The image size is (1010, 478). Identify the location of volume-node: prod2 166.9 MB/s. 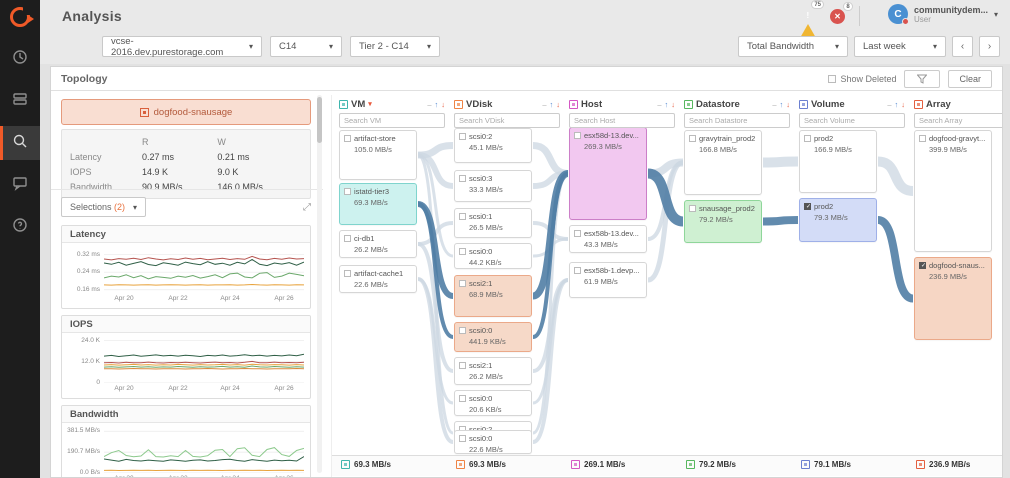
(838, 161).